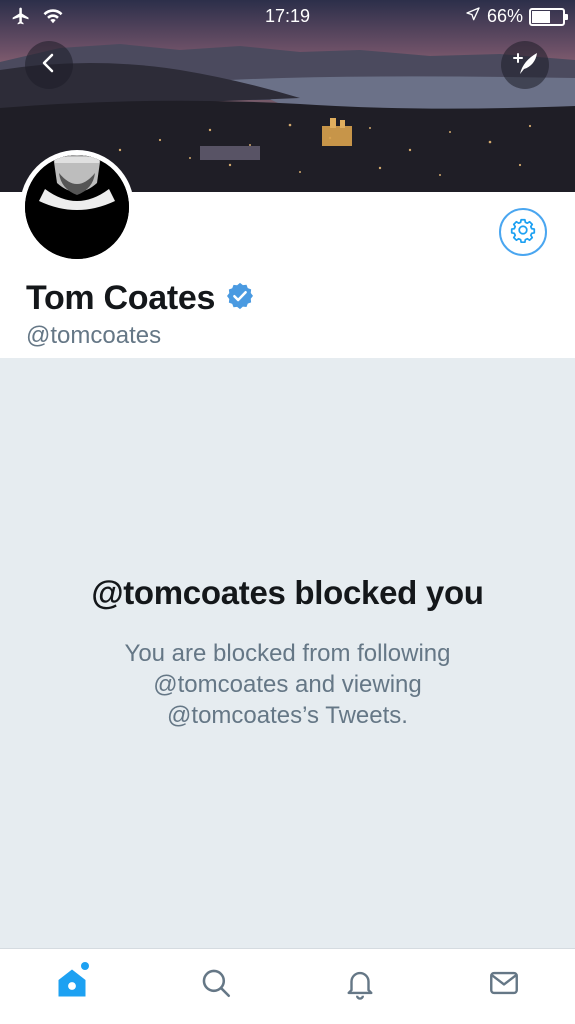 This screenshot has width=575, height=1024. I want to click on compose-quill-icon, so click(525, 65).